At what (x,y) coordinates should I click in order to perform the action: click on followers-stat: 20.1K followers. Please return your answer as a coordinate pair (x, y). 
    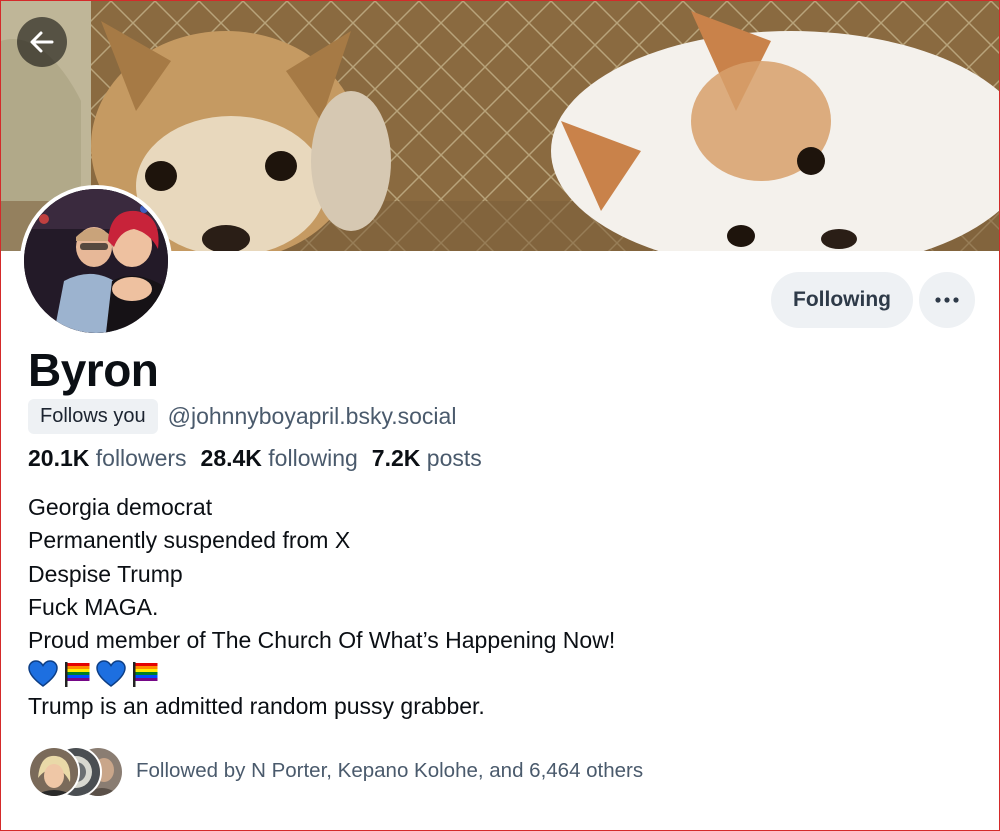
    Looking at the image, I should click on (107, 458).